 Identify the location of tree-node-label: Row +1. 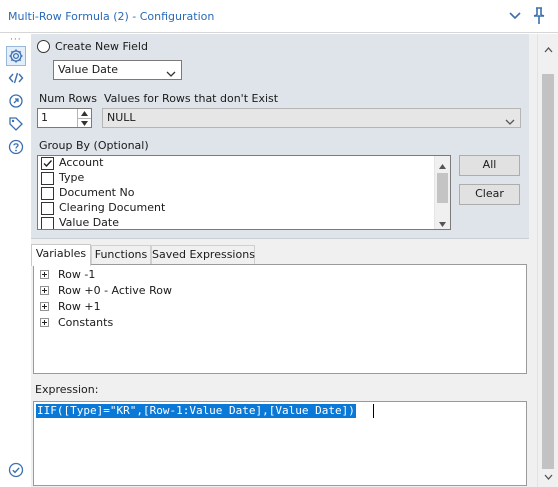
(79, 306).